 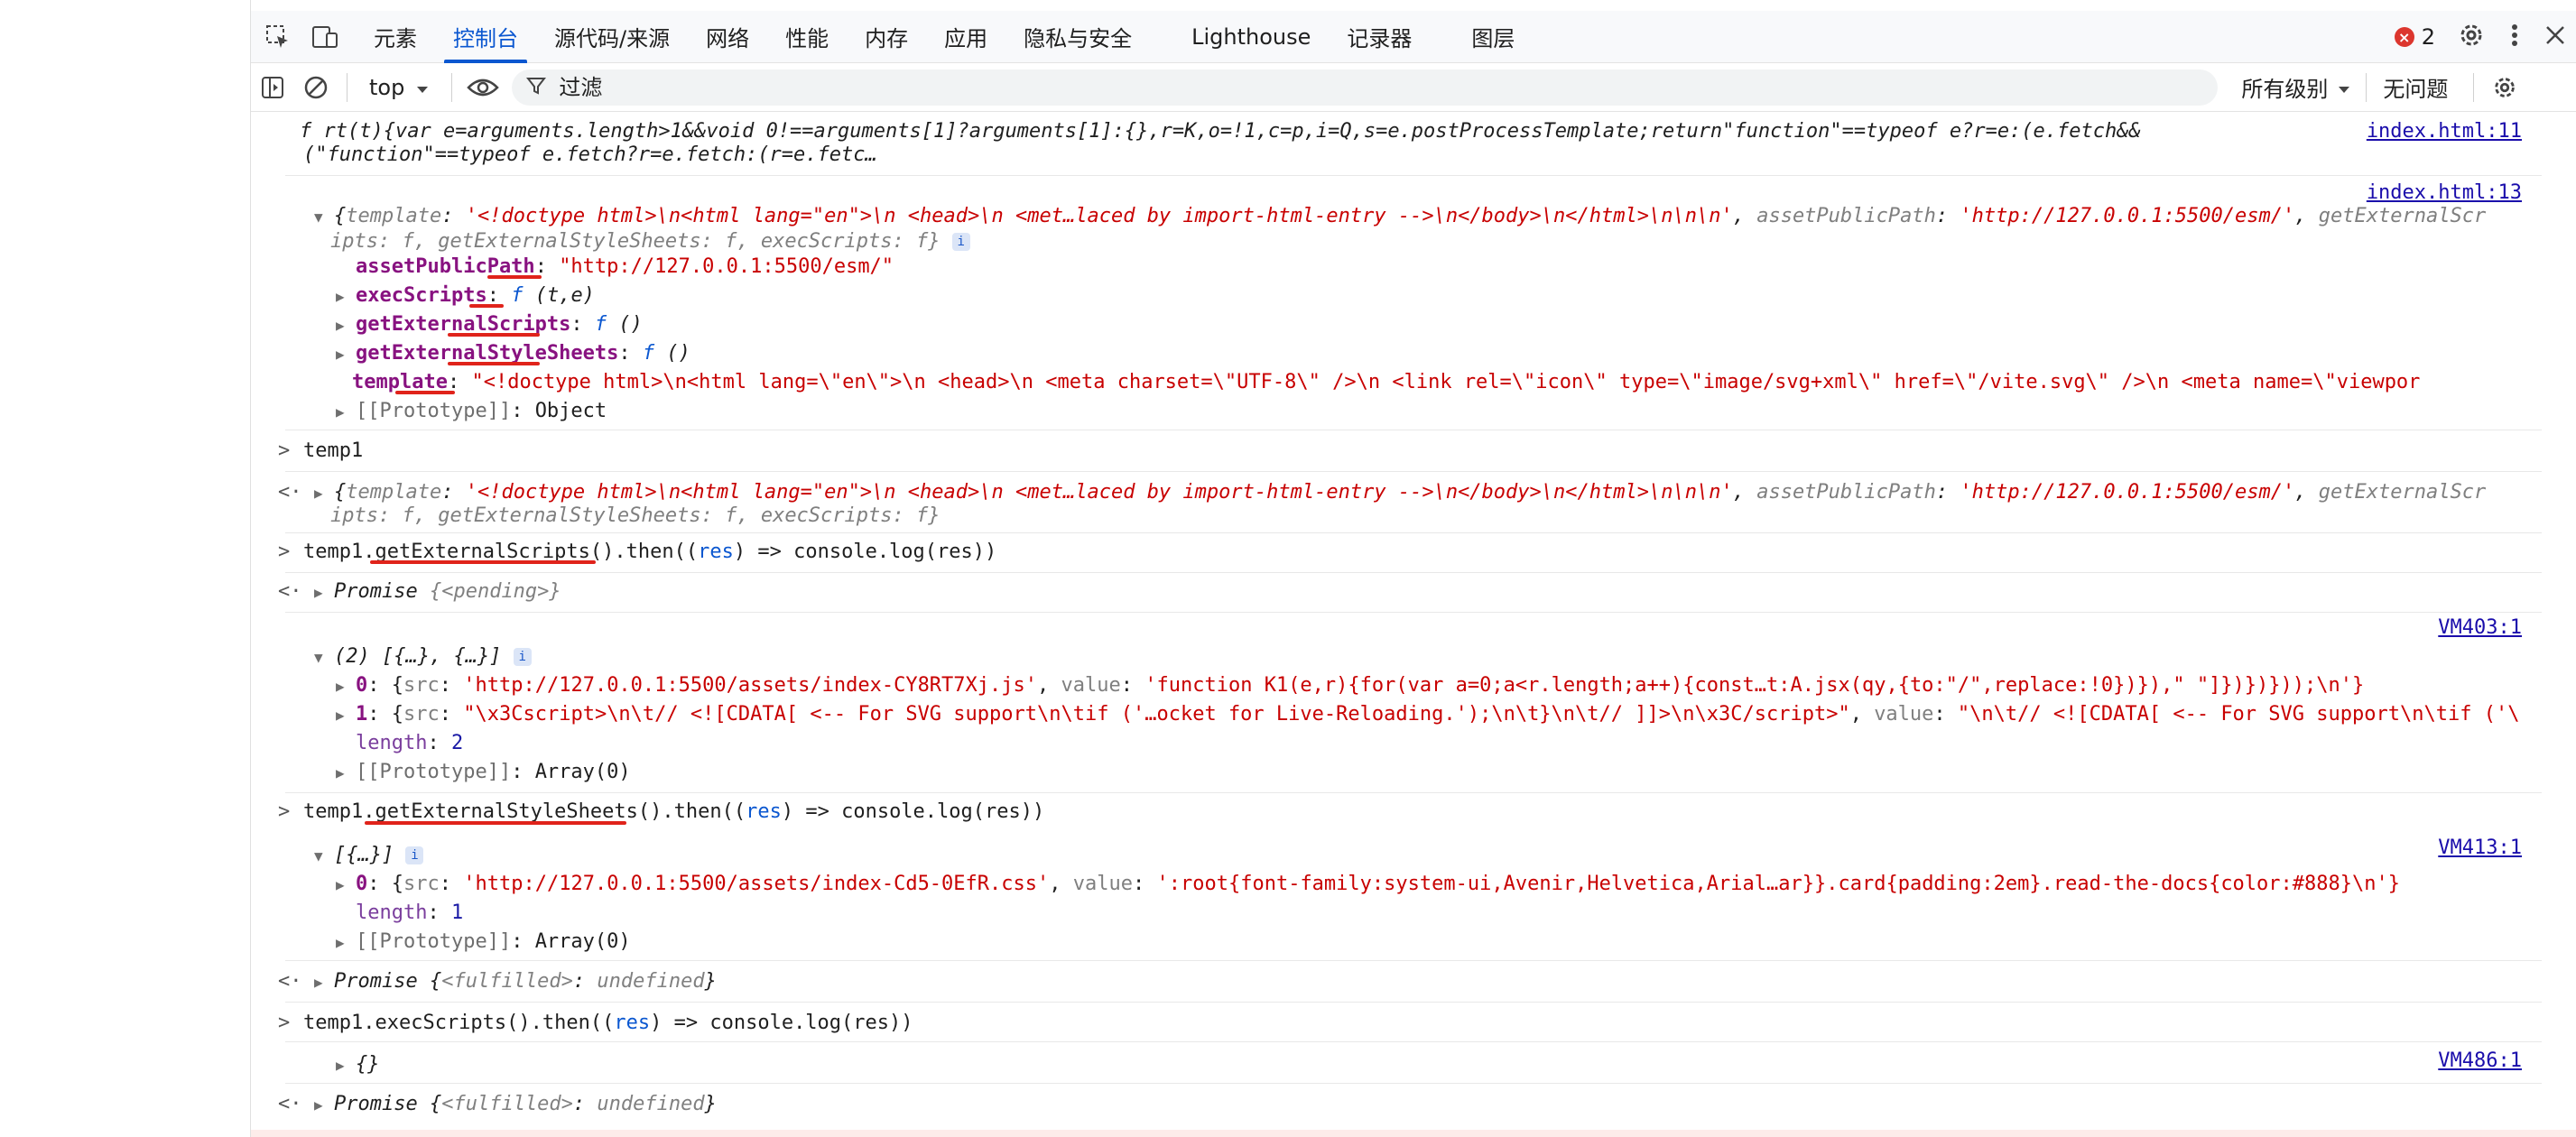 What do you see at coordinates (1379, 37) in the screenshot?
I see `tab-recorder: 记录器` at bounding box center [1379, 37].